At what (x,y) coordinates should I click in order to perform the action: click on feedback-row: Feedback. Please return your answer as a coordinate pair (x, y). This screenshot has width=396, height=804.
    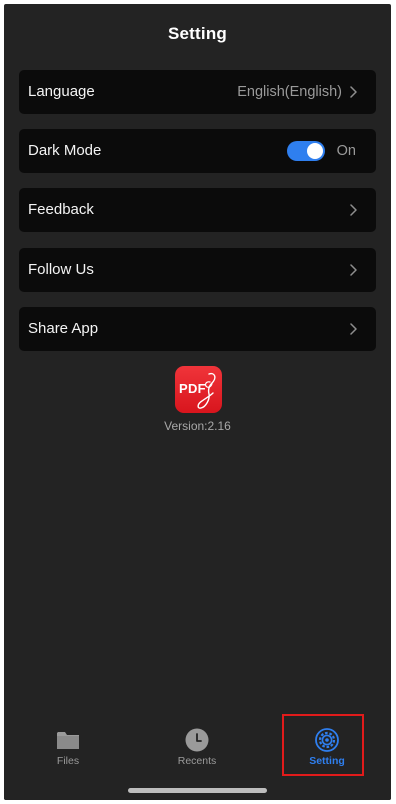
    Looking at the image, I should click on (197, 210).